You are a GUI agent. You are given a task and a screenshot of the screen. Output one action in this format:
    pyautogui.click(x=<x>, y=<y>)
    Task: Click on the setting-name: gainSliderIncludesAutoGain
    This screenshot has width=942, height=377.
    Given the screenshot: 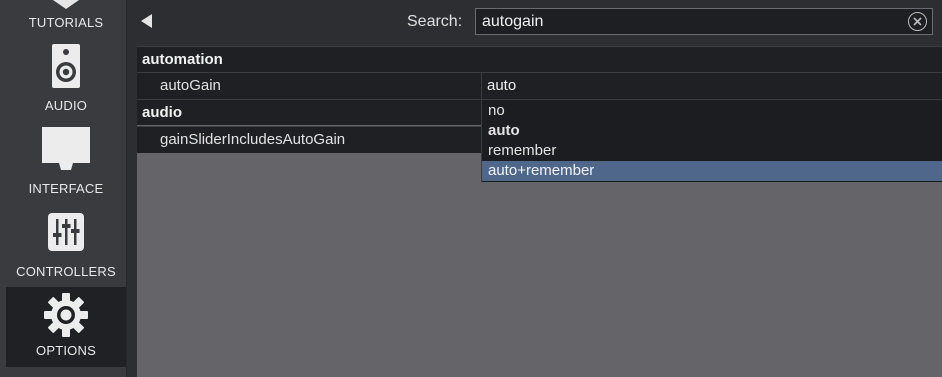 What is the action you would take?
    pyautogui.click(x=253, y=139)
    